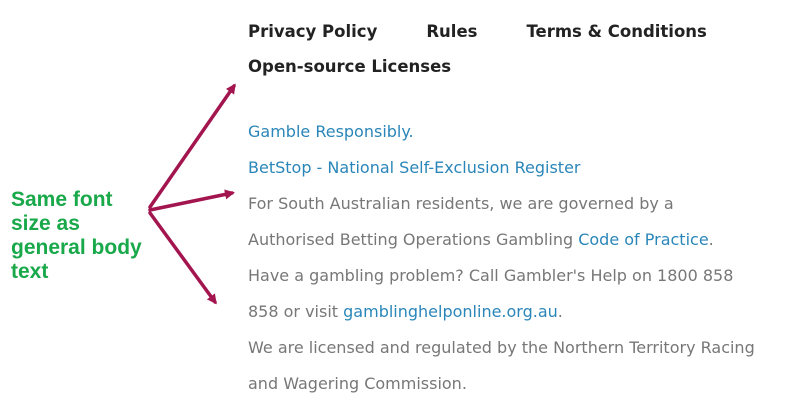 The width and height of the screenshot is (794, 408). Describe the element at coordinates (312, 31) in the screenshot. I see `privacy-policy-link: Privacy Policy` at that location.